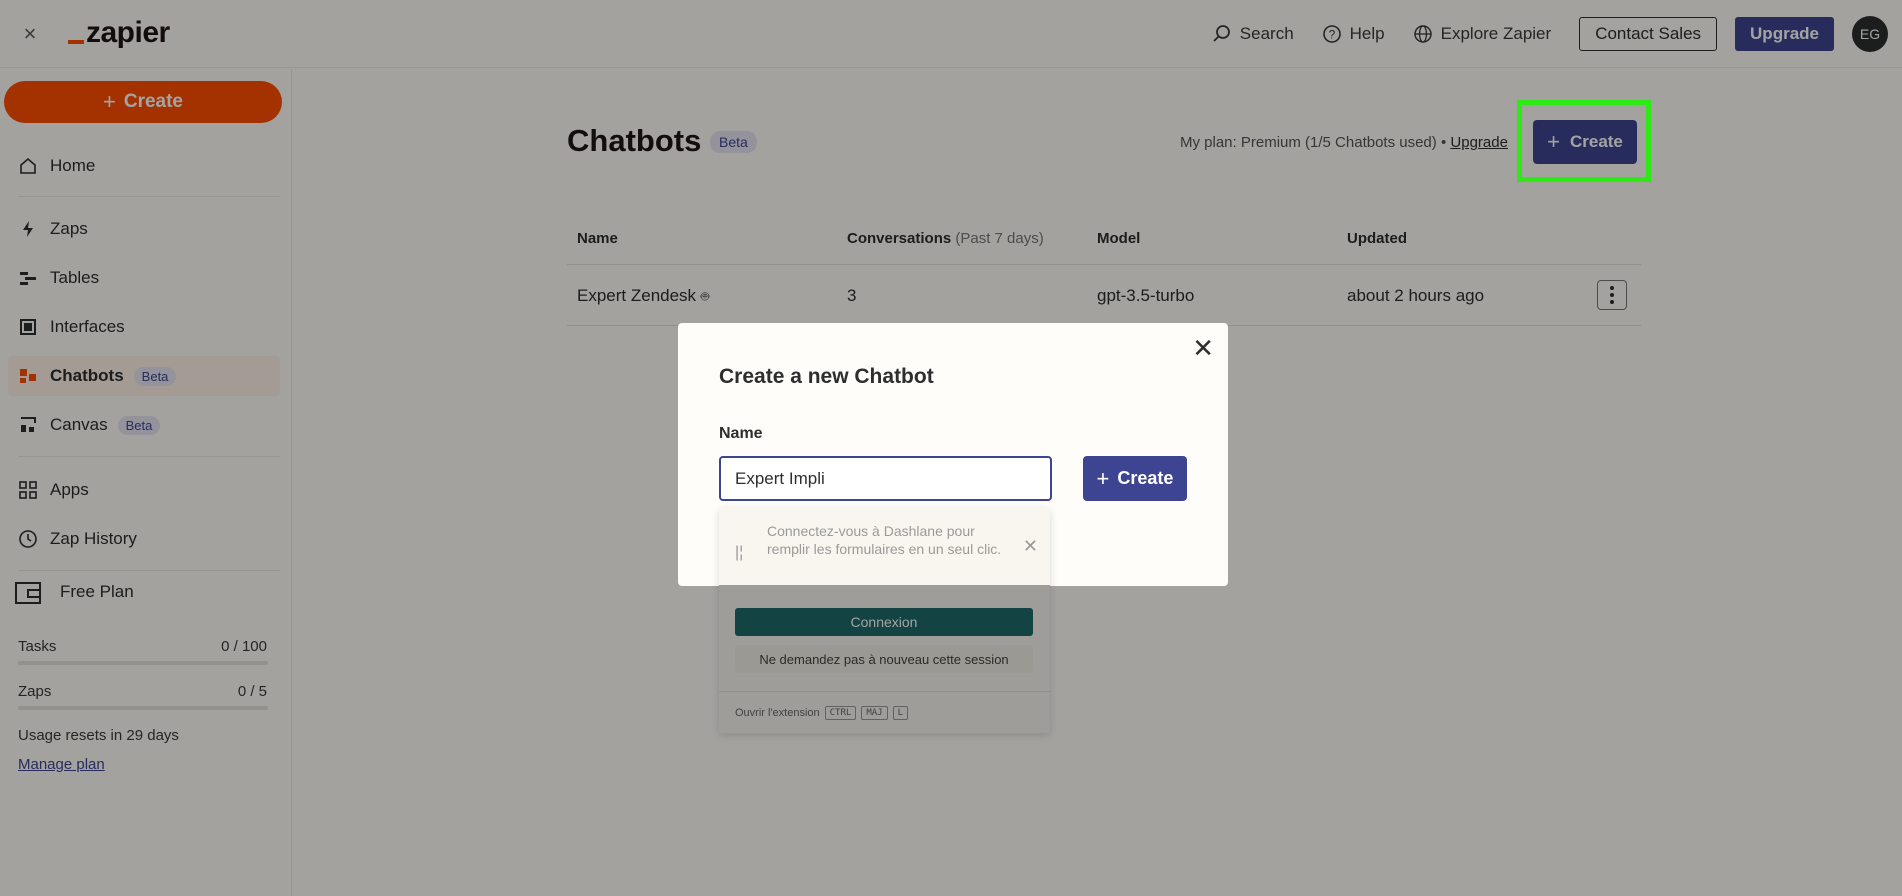  What do you see at coordinates (739, 552) in the screenshot?
I see `dashlane-icon: |¦` at bounding box center [739, 552].